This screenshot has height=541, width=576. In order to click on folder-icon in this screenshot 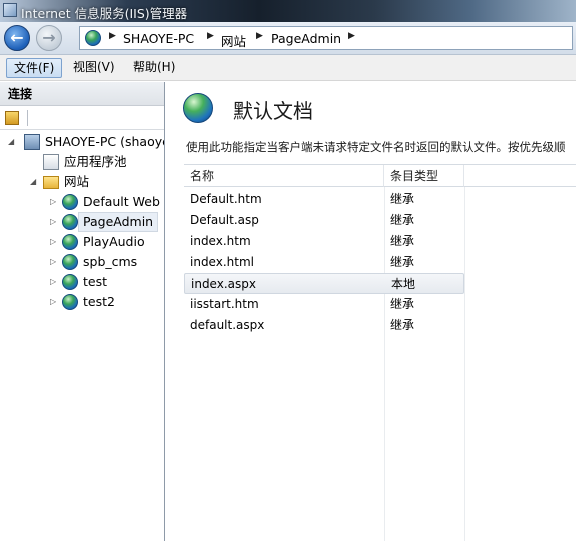, I will do `click(51, 182)`.